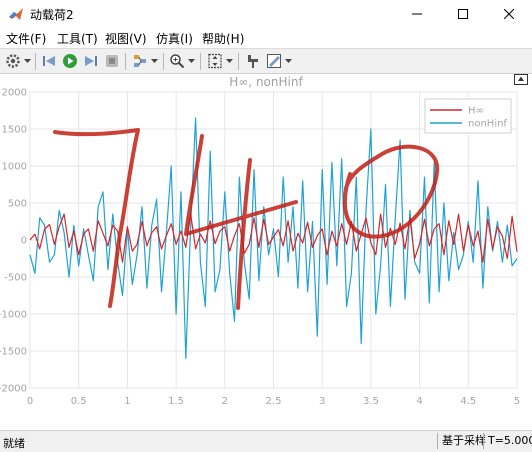  What do you see at coordinates (112, 61) in the screenshot?
I see `stop-icon` at bounding box center [112, 61].